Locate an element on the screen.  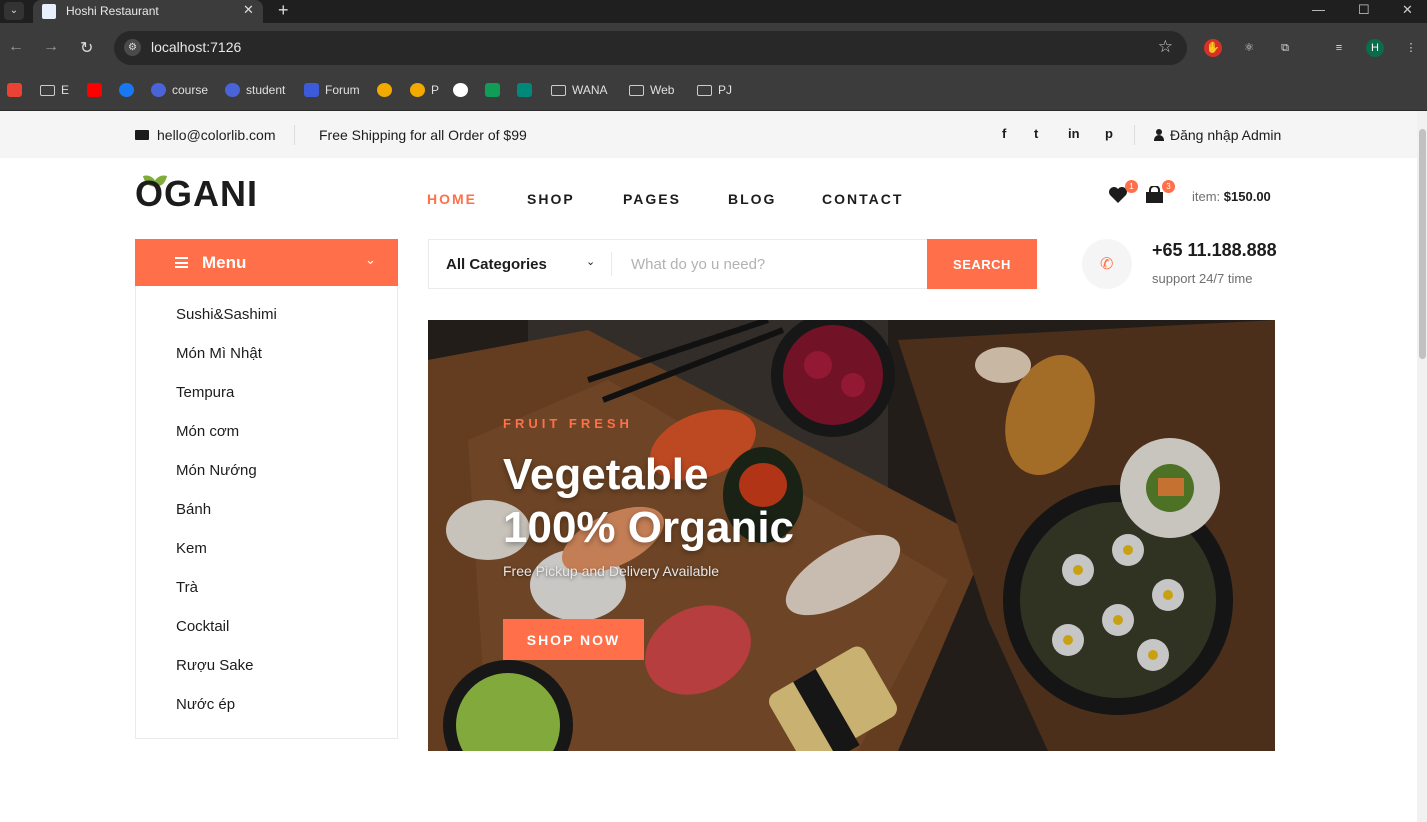
bookmark-web: Web is located at coordinates (651, 90).